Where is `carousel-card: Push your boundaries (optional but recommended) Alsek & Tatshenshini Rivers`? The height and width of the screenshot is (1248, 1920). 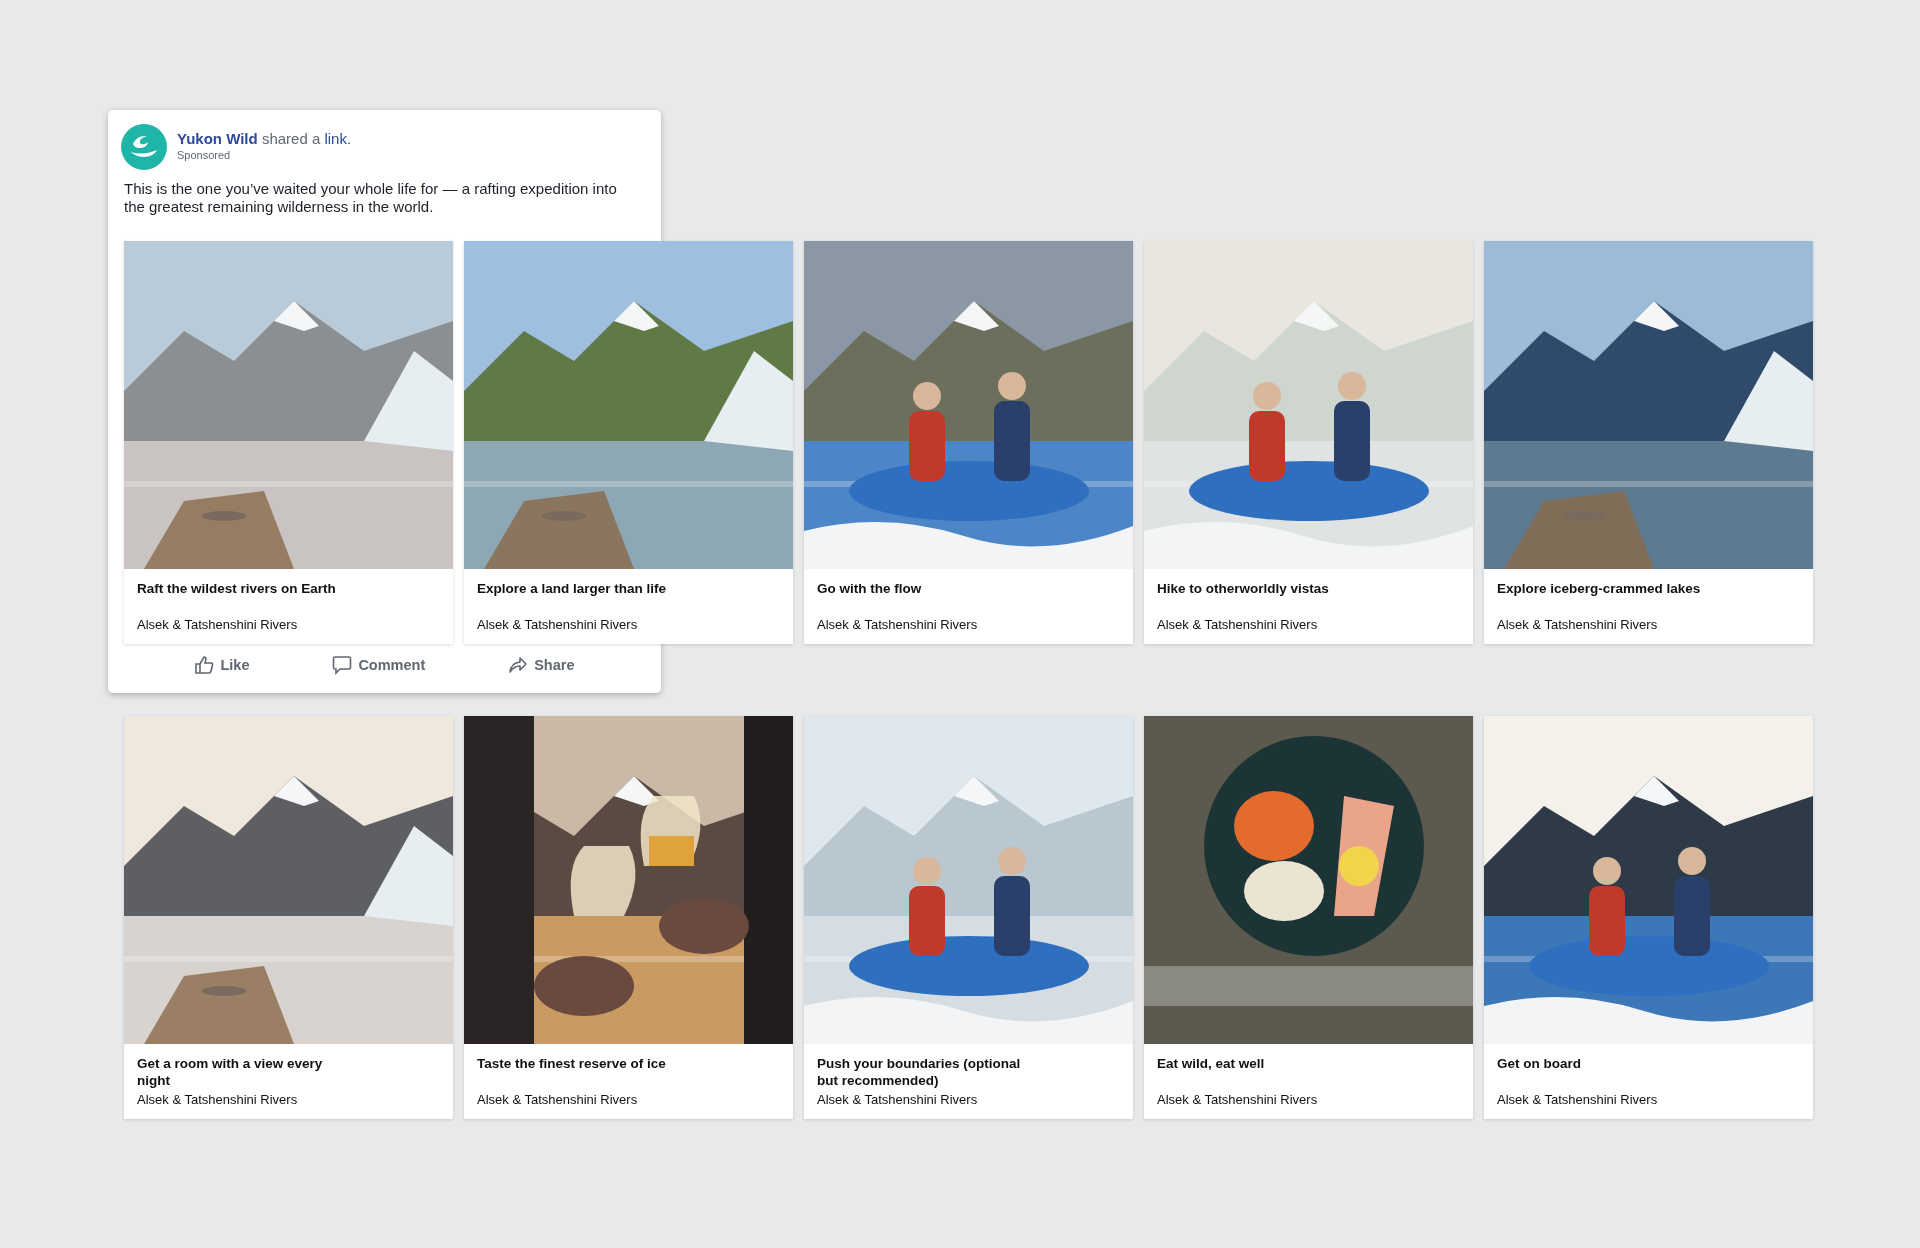
carousel-card: Push your boundaries (optional but recommended) Alsek & Tatshenshini Rivers is located at coordinates (968, 917).